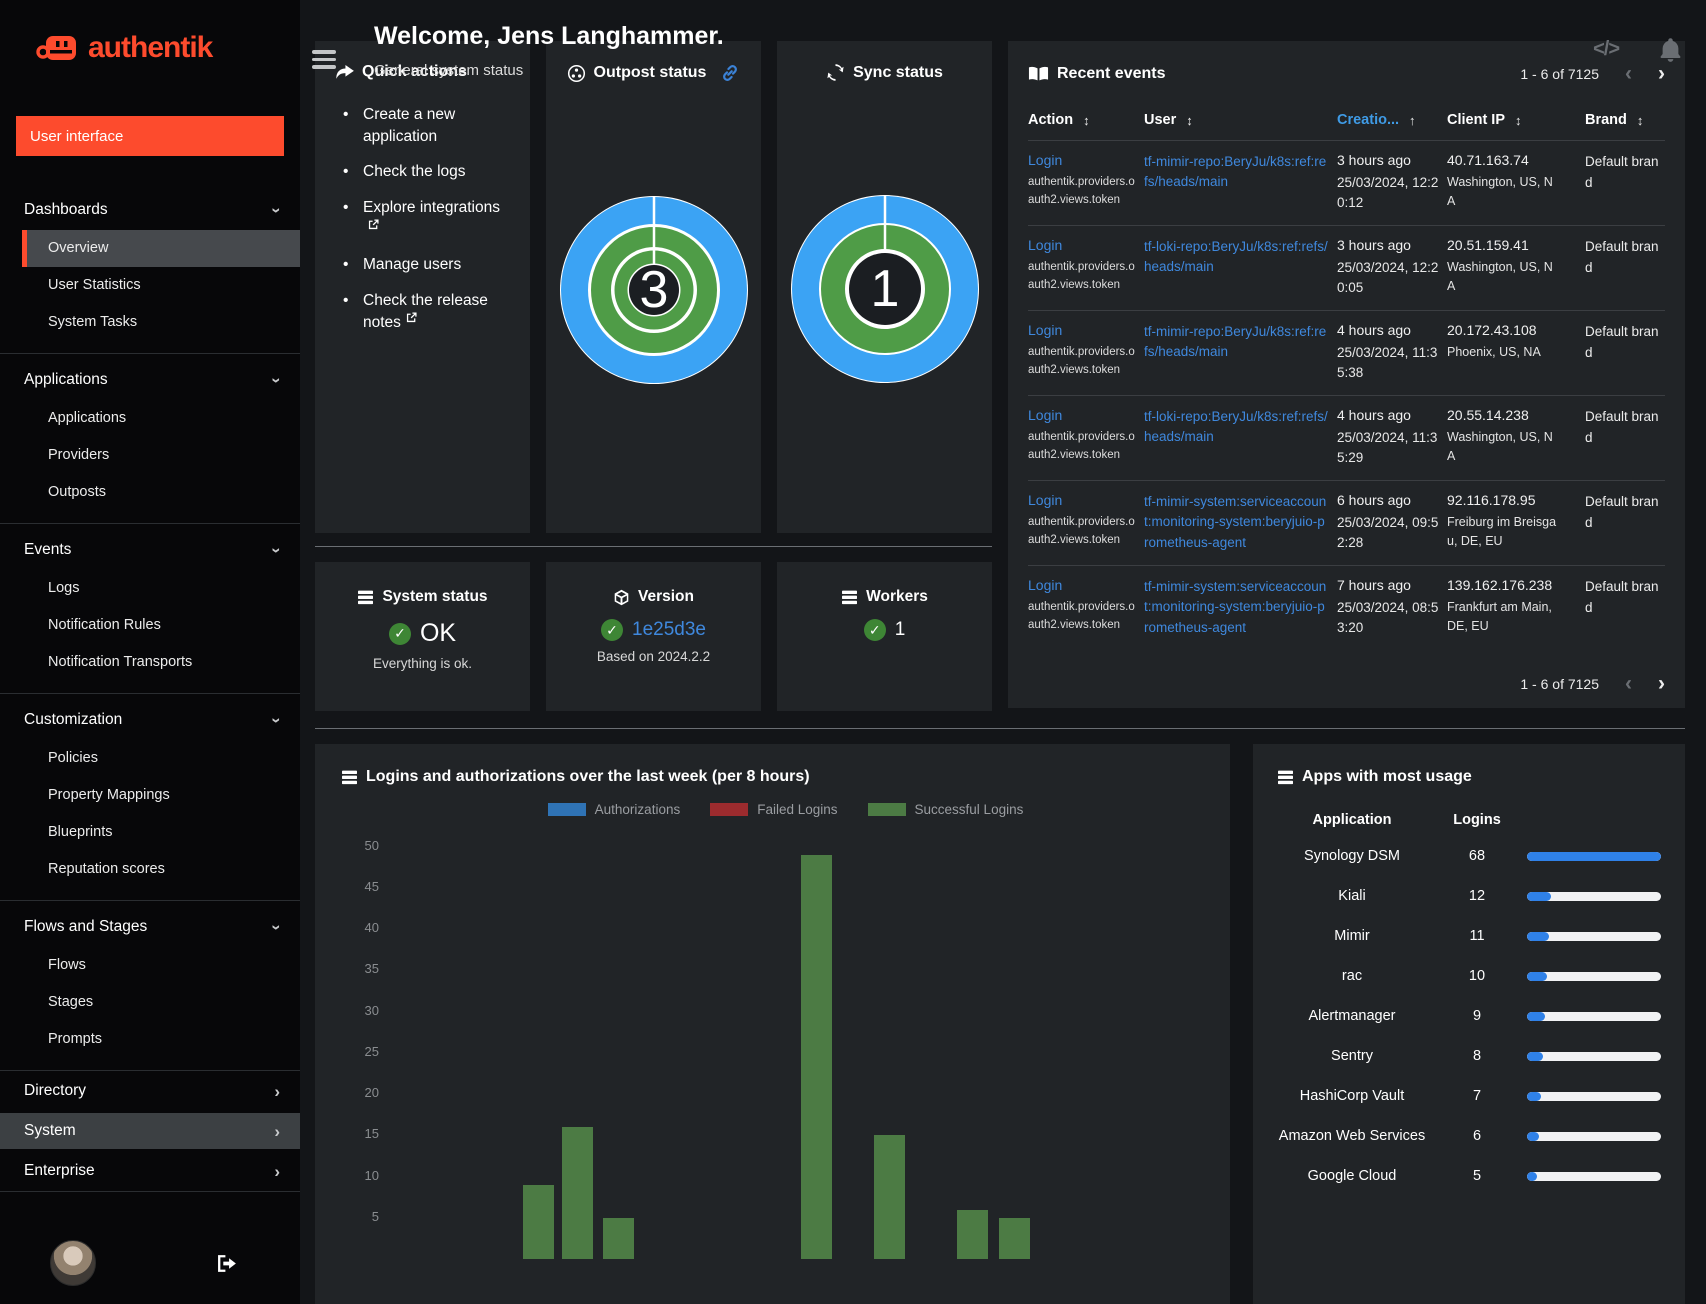 Image resolution: width=1706 pixels, height=1304 pixels. What do you see at coordinates (850, 597) in the screenshot?
I see `server-icon` at bounding box center [850, 597].